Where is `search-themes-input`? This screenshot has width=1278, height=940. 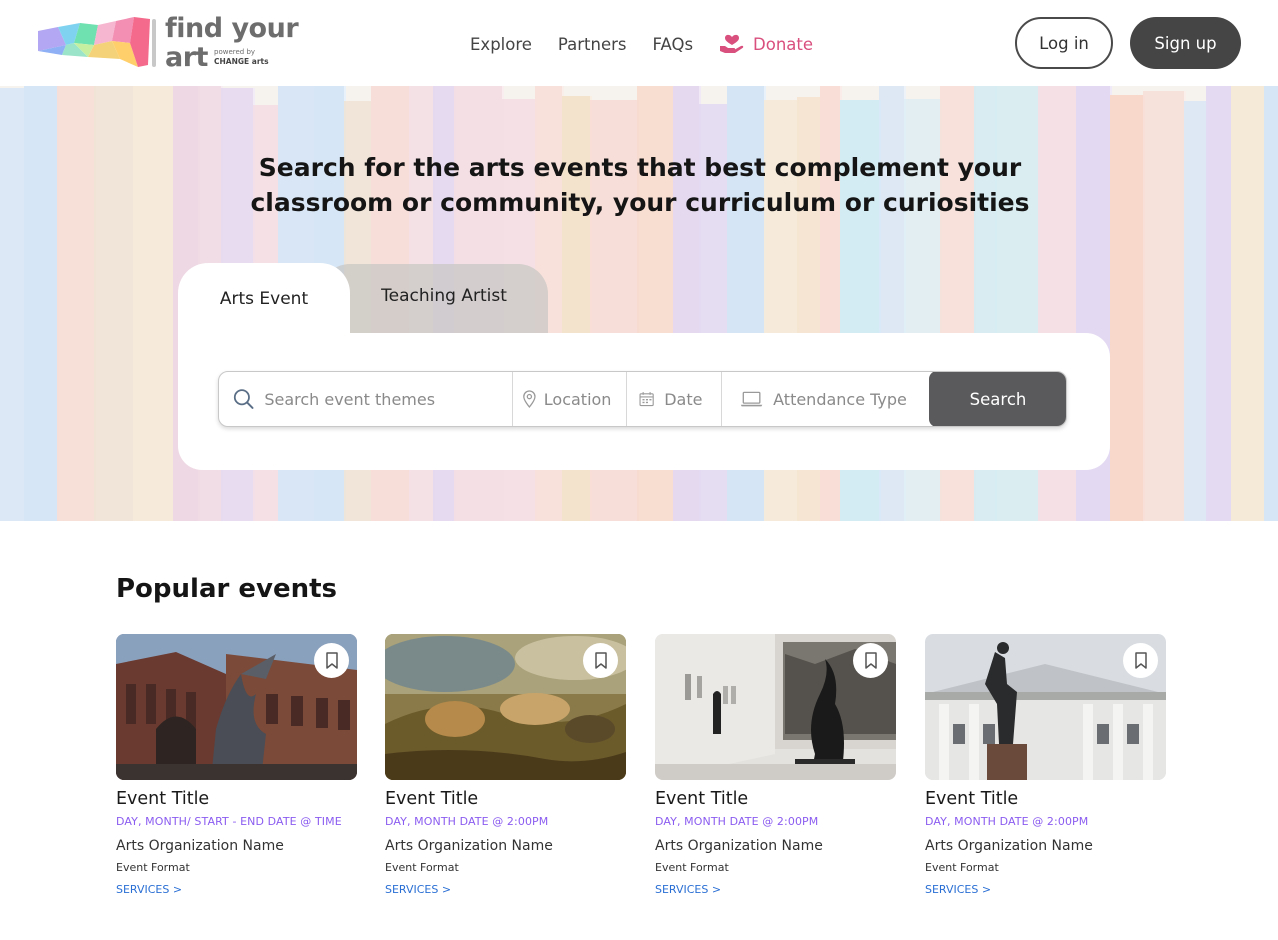
search-themes-input is located at coordinates (388, 399).